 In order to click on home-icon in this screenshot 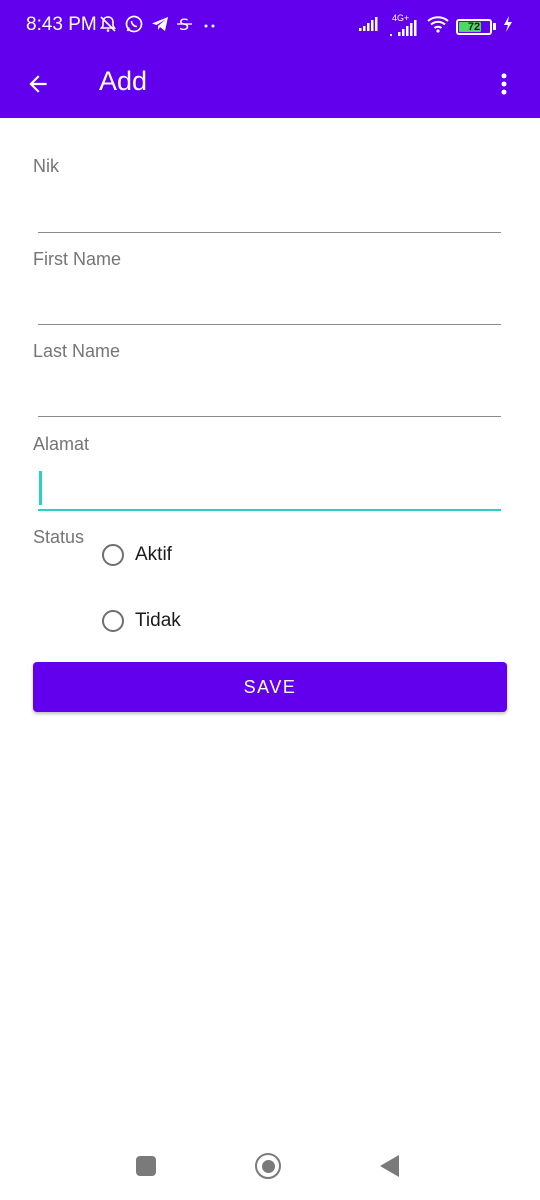, I will do `click(268, 1166)`.